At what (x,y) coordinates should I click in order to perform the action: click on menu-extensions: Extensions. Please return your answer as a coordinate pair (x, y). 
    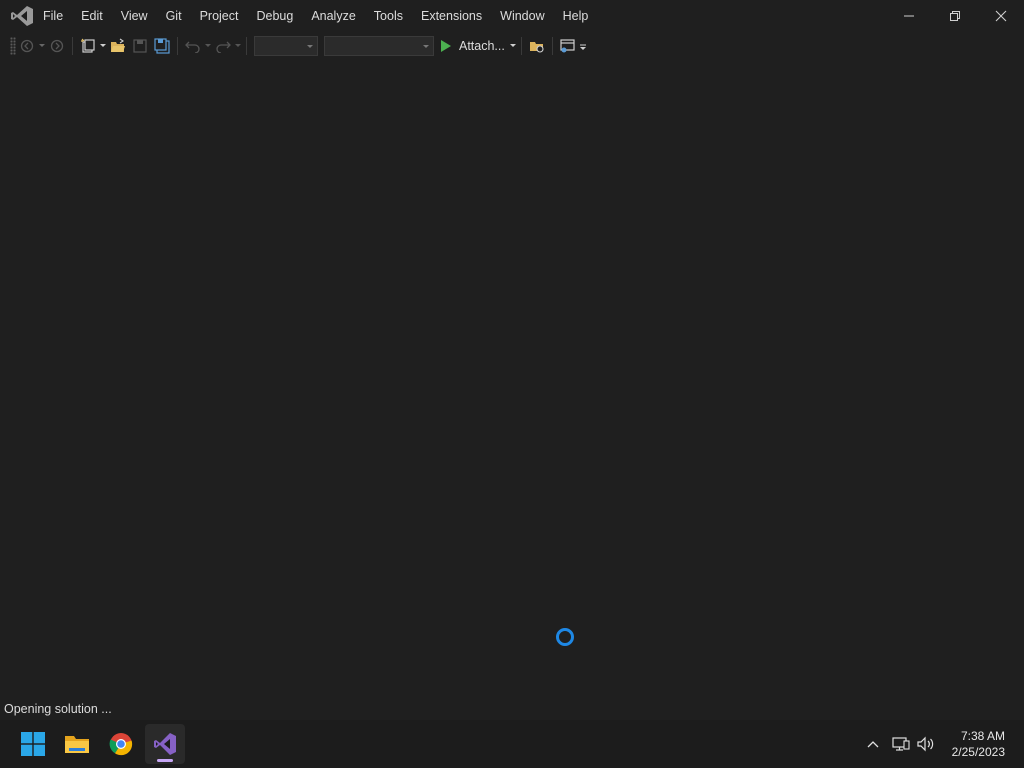
    Looking at the image, I should click on (451, 16).